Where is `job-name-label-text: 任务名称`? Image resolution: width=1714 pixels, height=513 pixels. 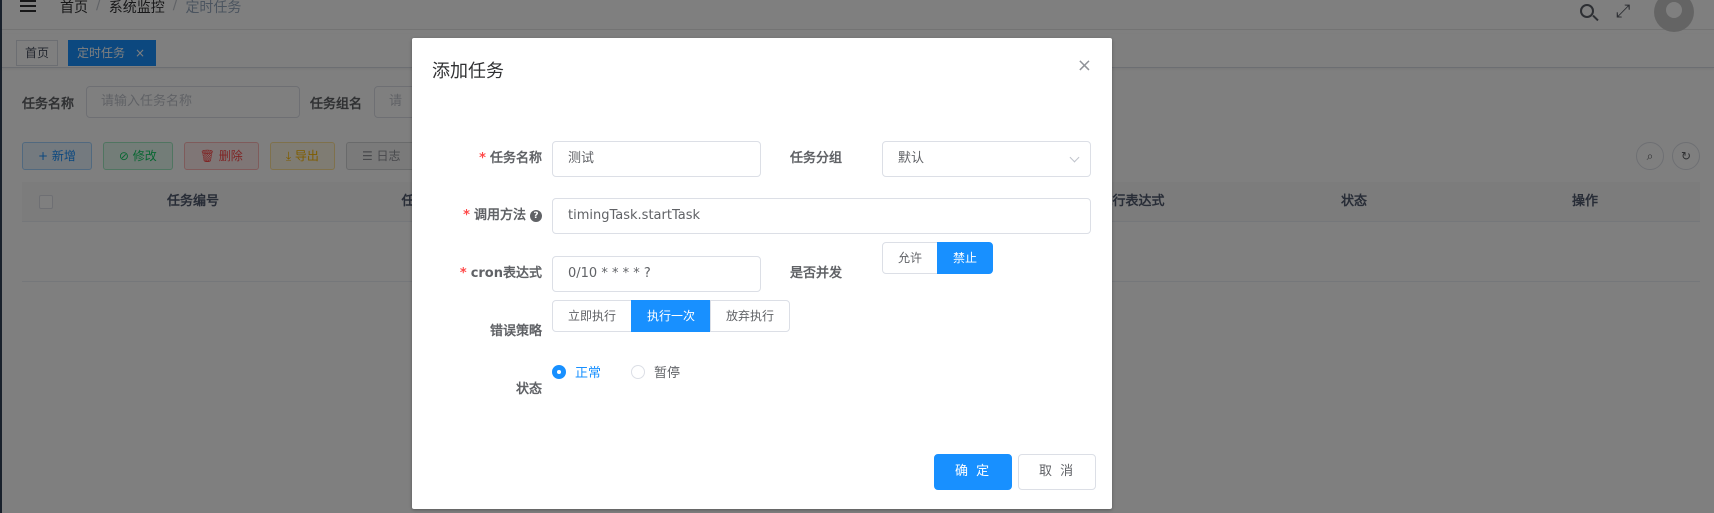
job-name-label-text: 任务名称 is located at coordinates (515, 158).